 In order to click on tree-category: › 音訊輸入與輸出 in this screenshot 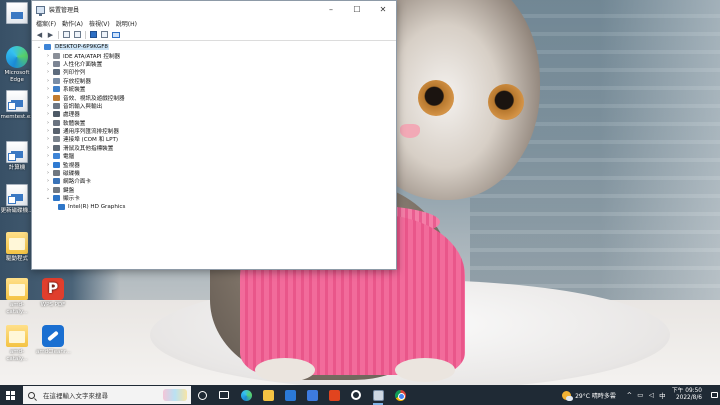, I will do `click(214, 106)`.